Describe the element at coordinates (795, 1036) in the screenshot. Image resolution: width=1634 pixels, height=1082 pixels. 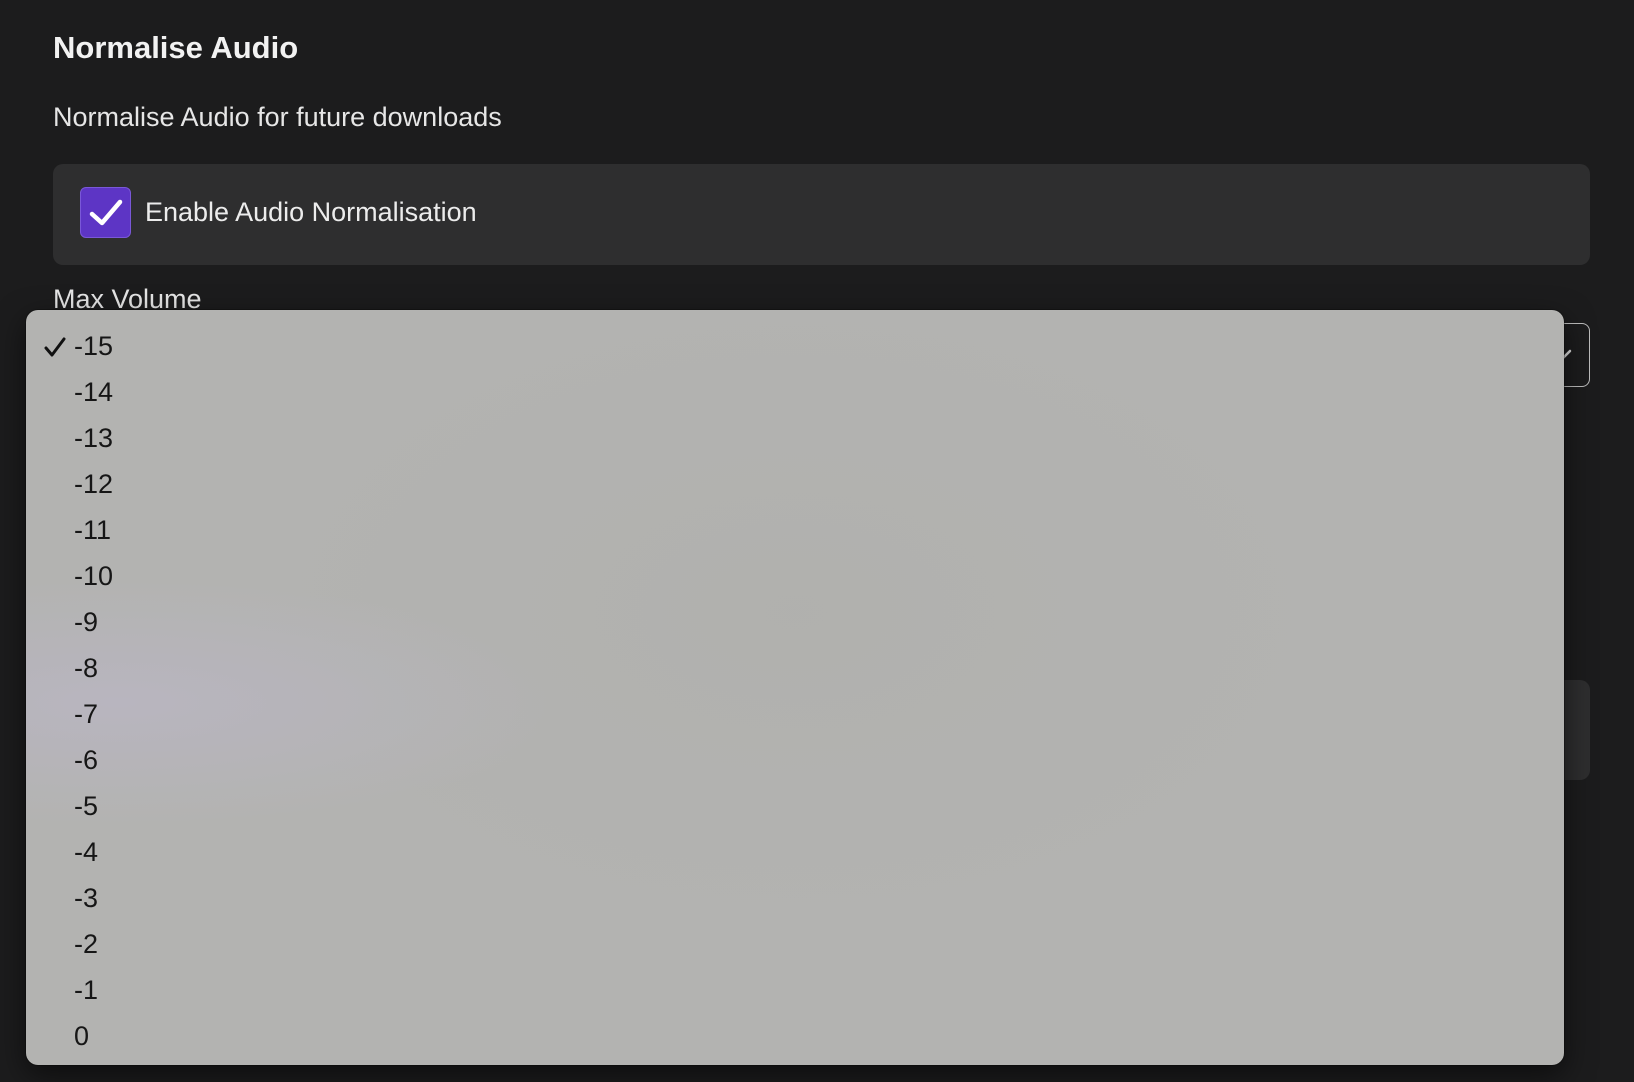
I see `max-volume-option: 0` at that location.